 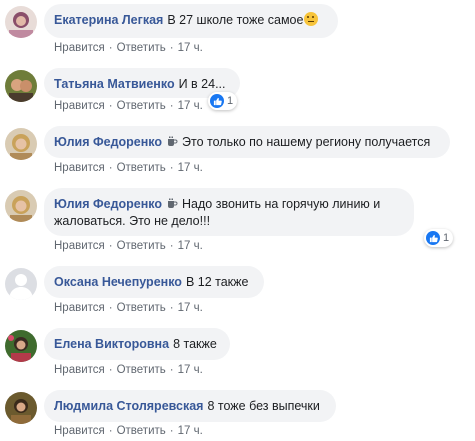 What do you see at coordinates (306, 142) in the screenshot?
I see `comment-text: Это только по нашему региону получается` at bounding box center [306, 142].